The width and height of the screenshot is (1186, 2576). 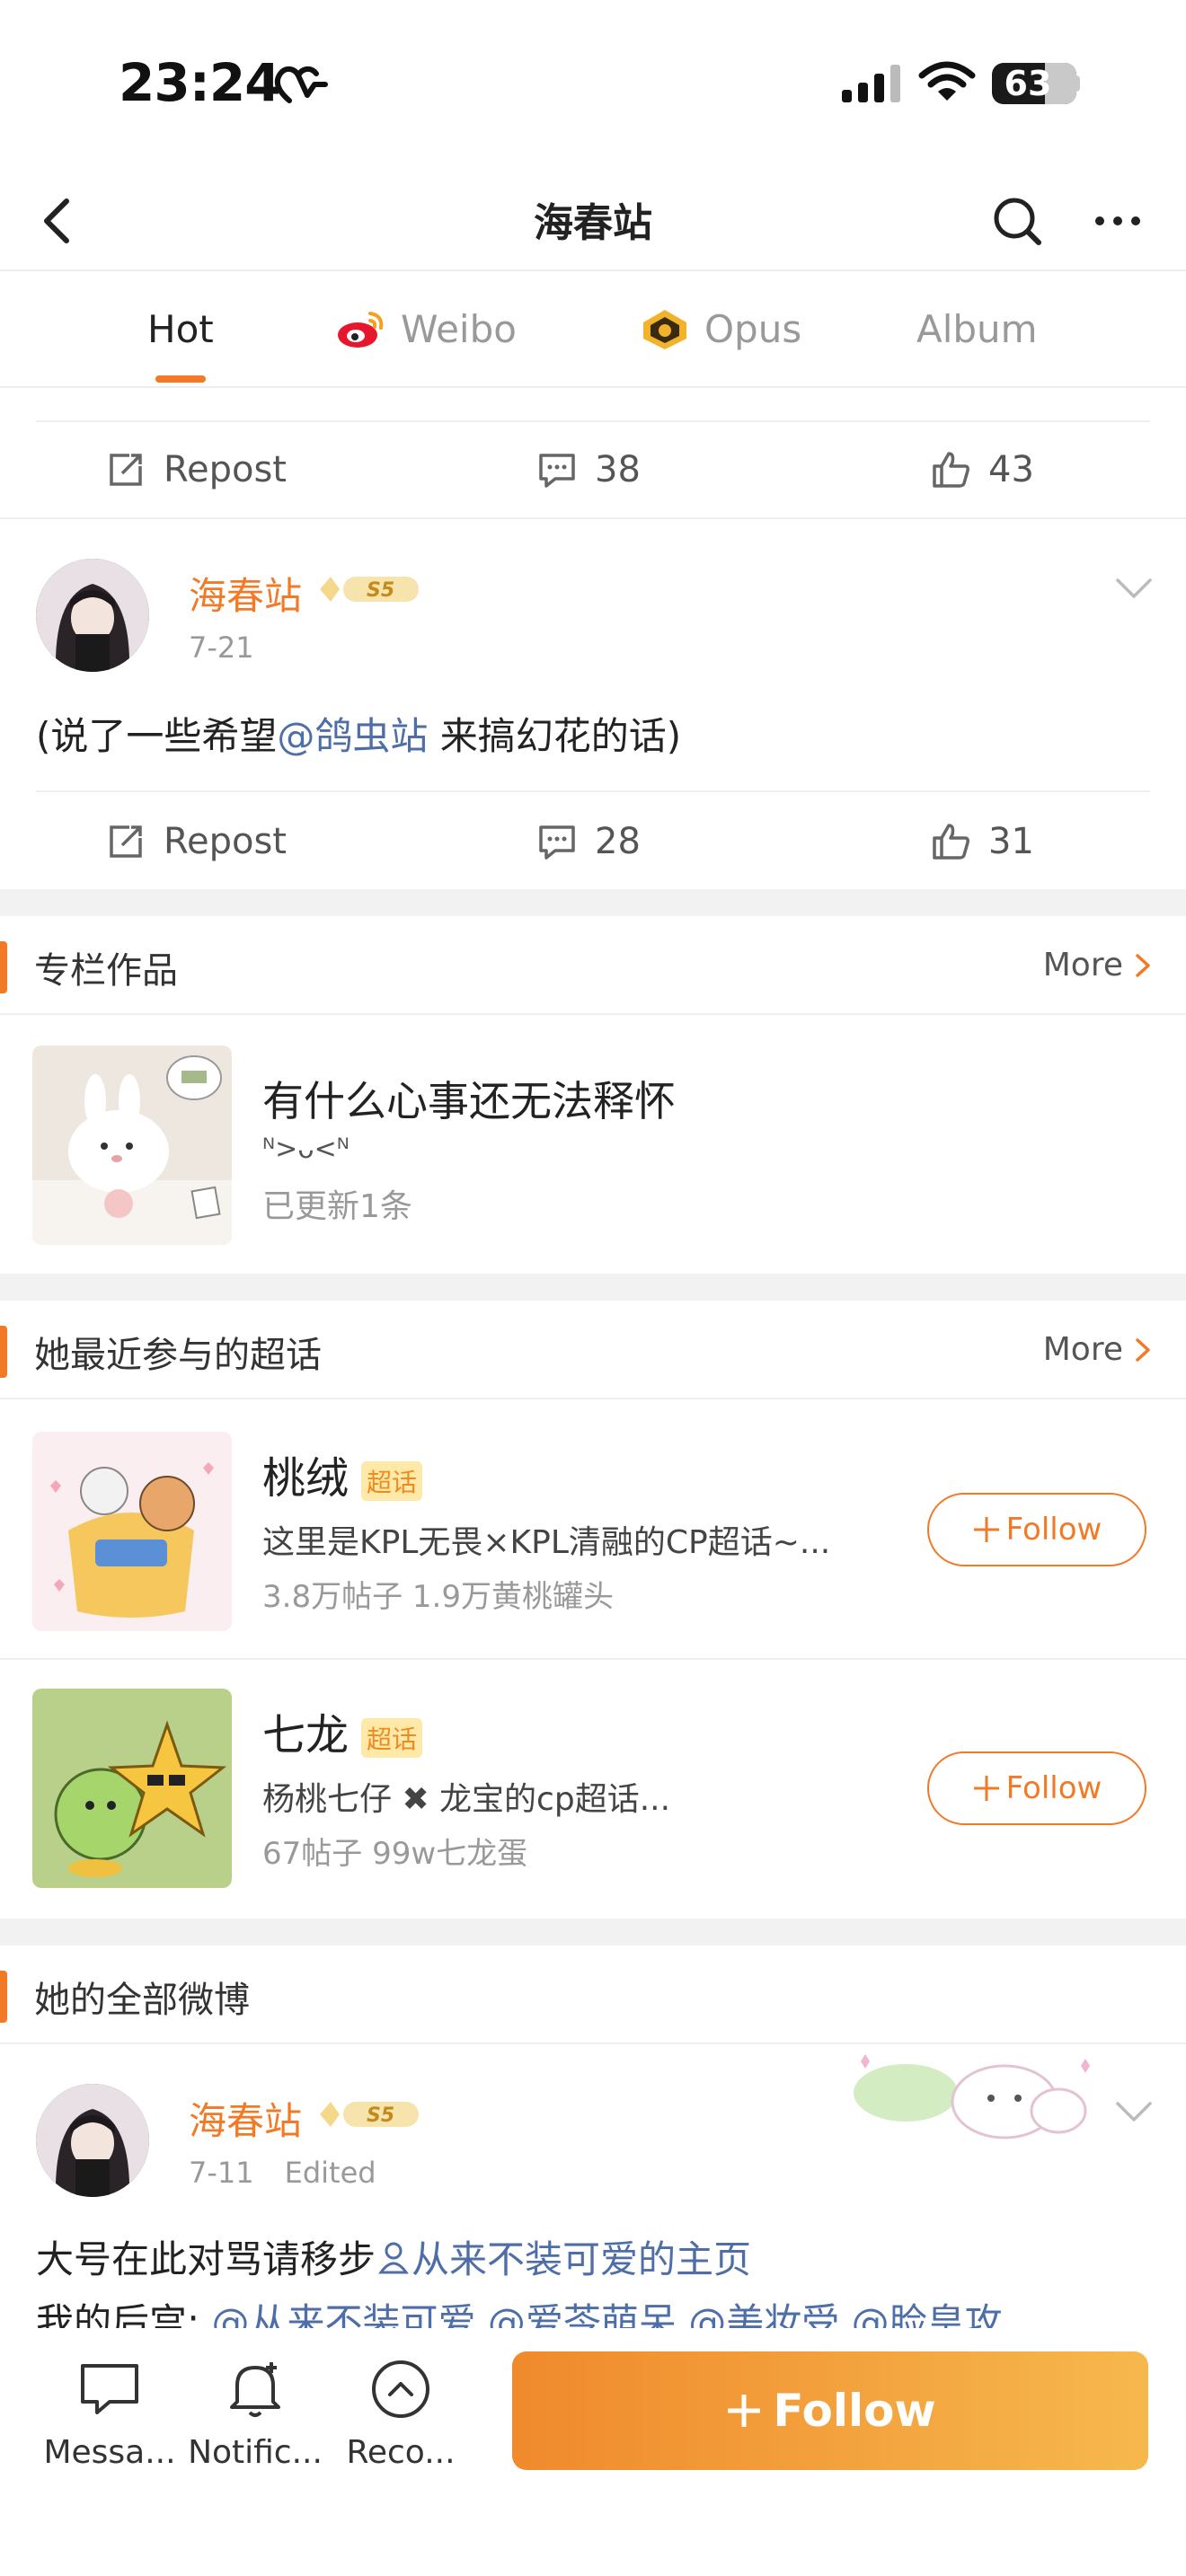 What do you see at coordinates (469, 1101) in the screenshot?
I see `column-title: 有什么心事还无法释怀` at bounding box center [469, 1101].